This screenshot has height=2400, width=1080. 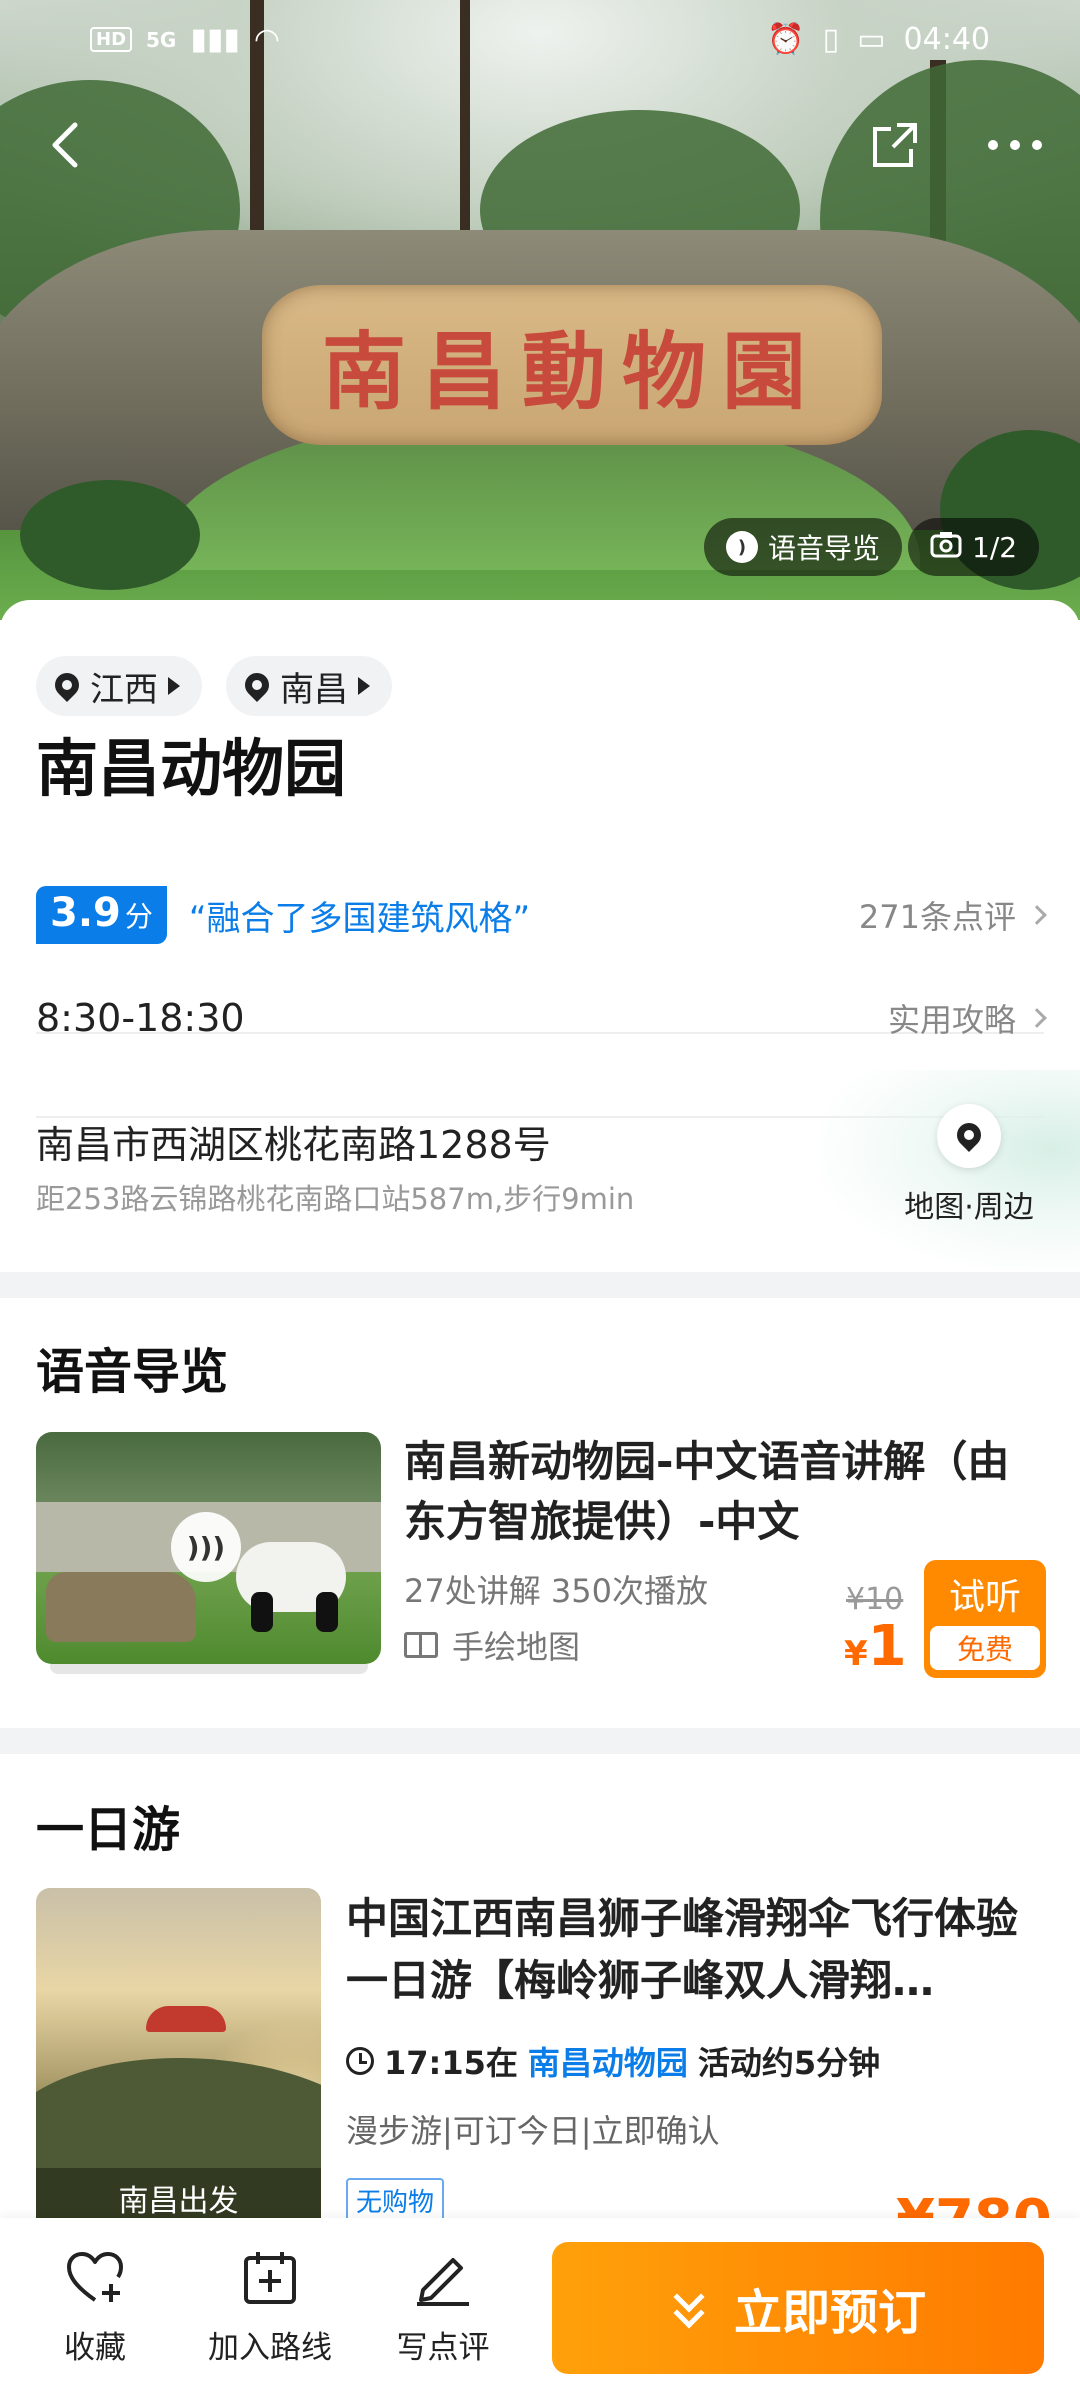 What do you see at coordinates (267, 39) in the screenshot?
I see `wifi-icon: ◠` at bounding box center [267, 39].